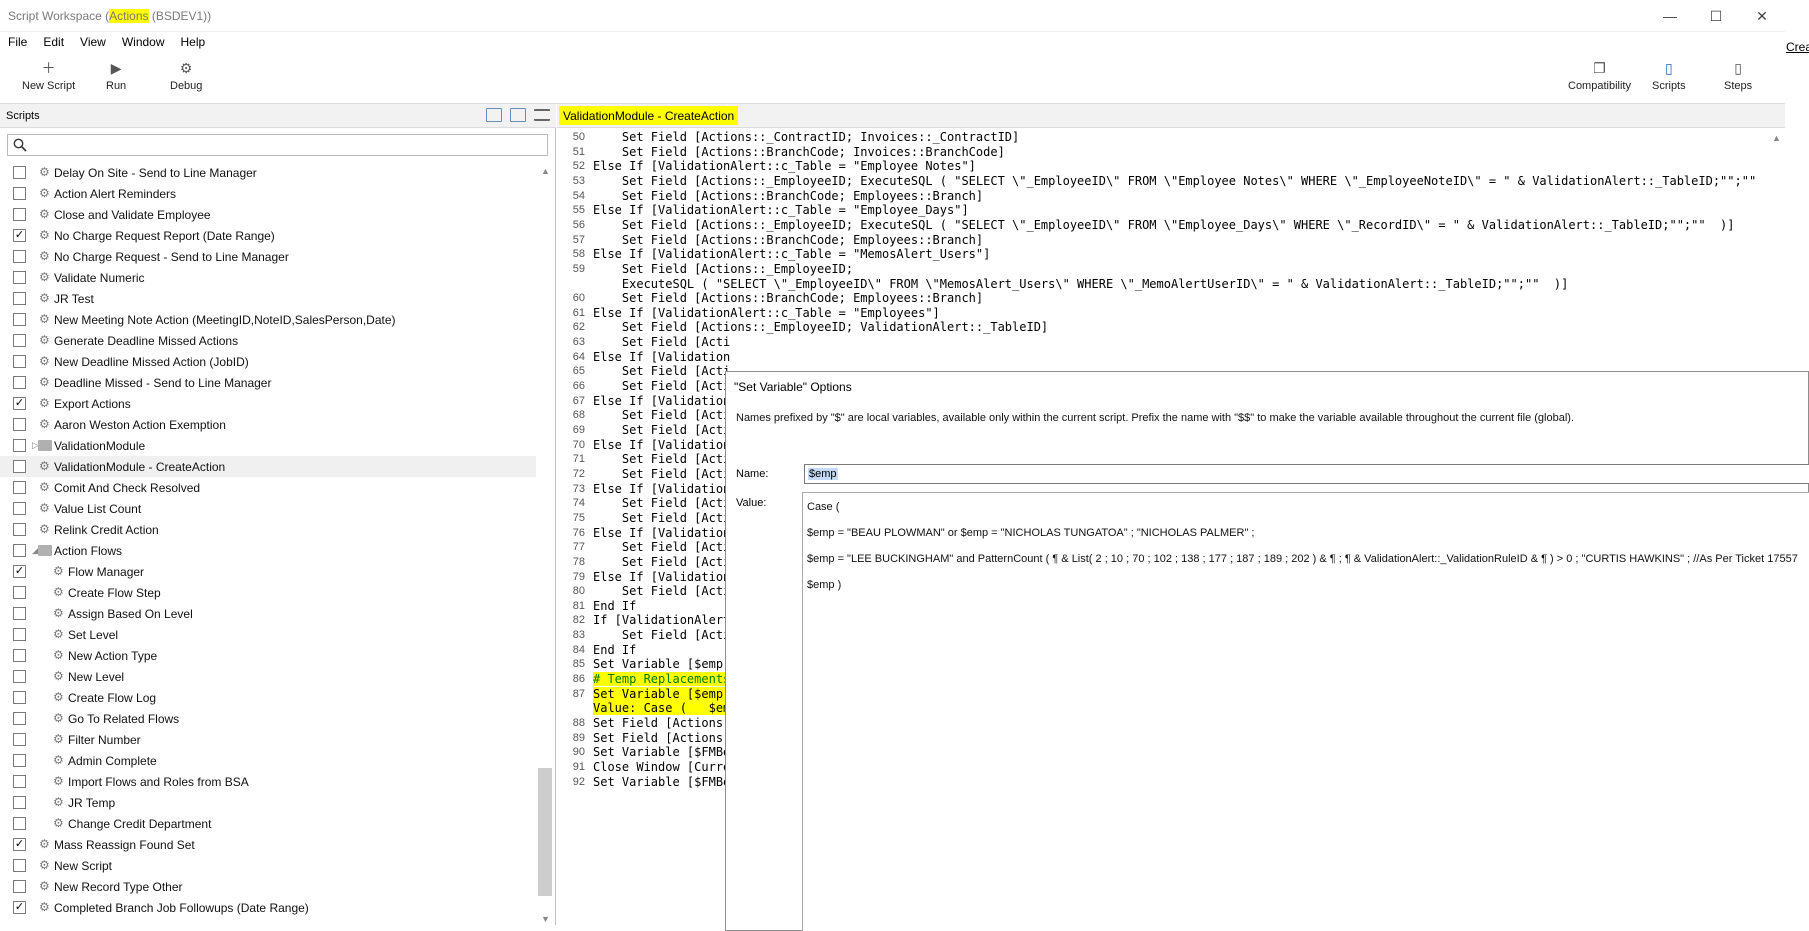 The width and height of the screenshot is (1809, 931). I want to click on script-row: ⚙ Create Flow Log, so click(268, 697).